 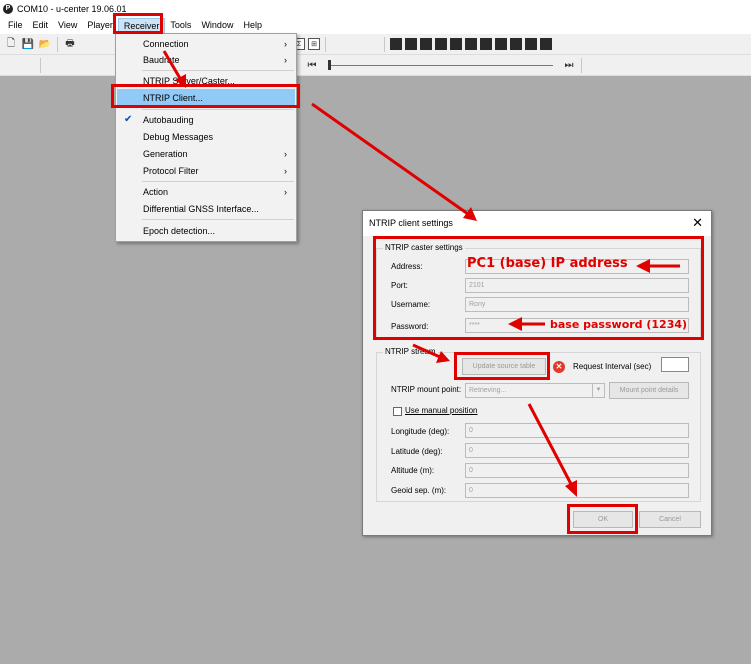 What do you see at coordinates (172, 65) in the screenshot?
I see `arrow-receiver-to-ntrip` at bounding box center [172, 65].